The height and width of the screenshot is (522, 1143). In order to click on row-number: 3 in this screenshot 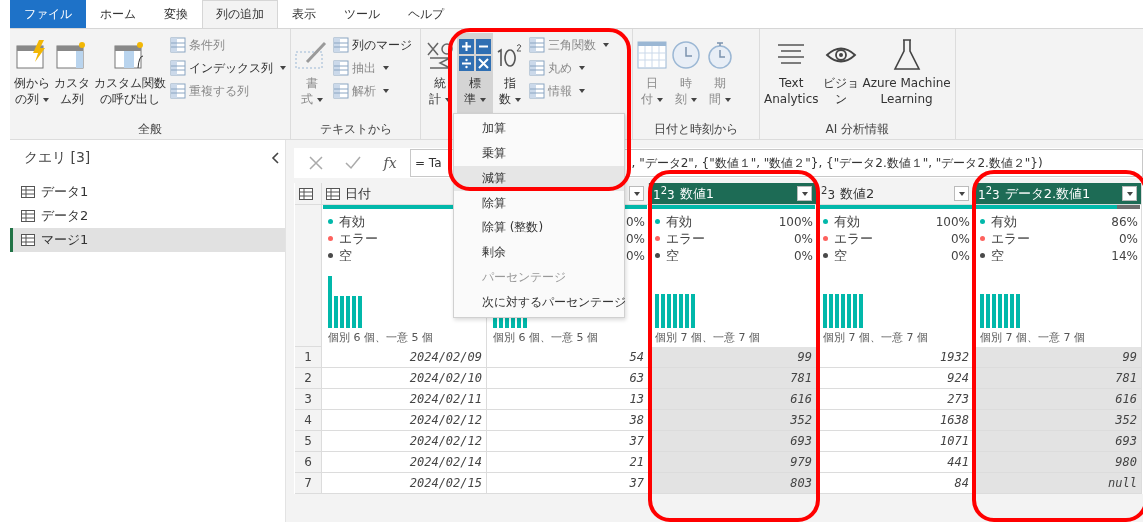, I will do `click(308, 399)`.